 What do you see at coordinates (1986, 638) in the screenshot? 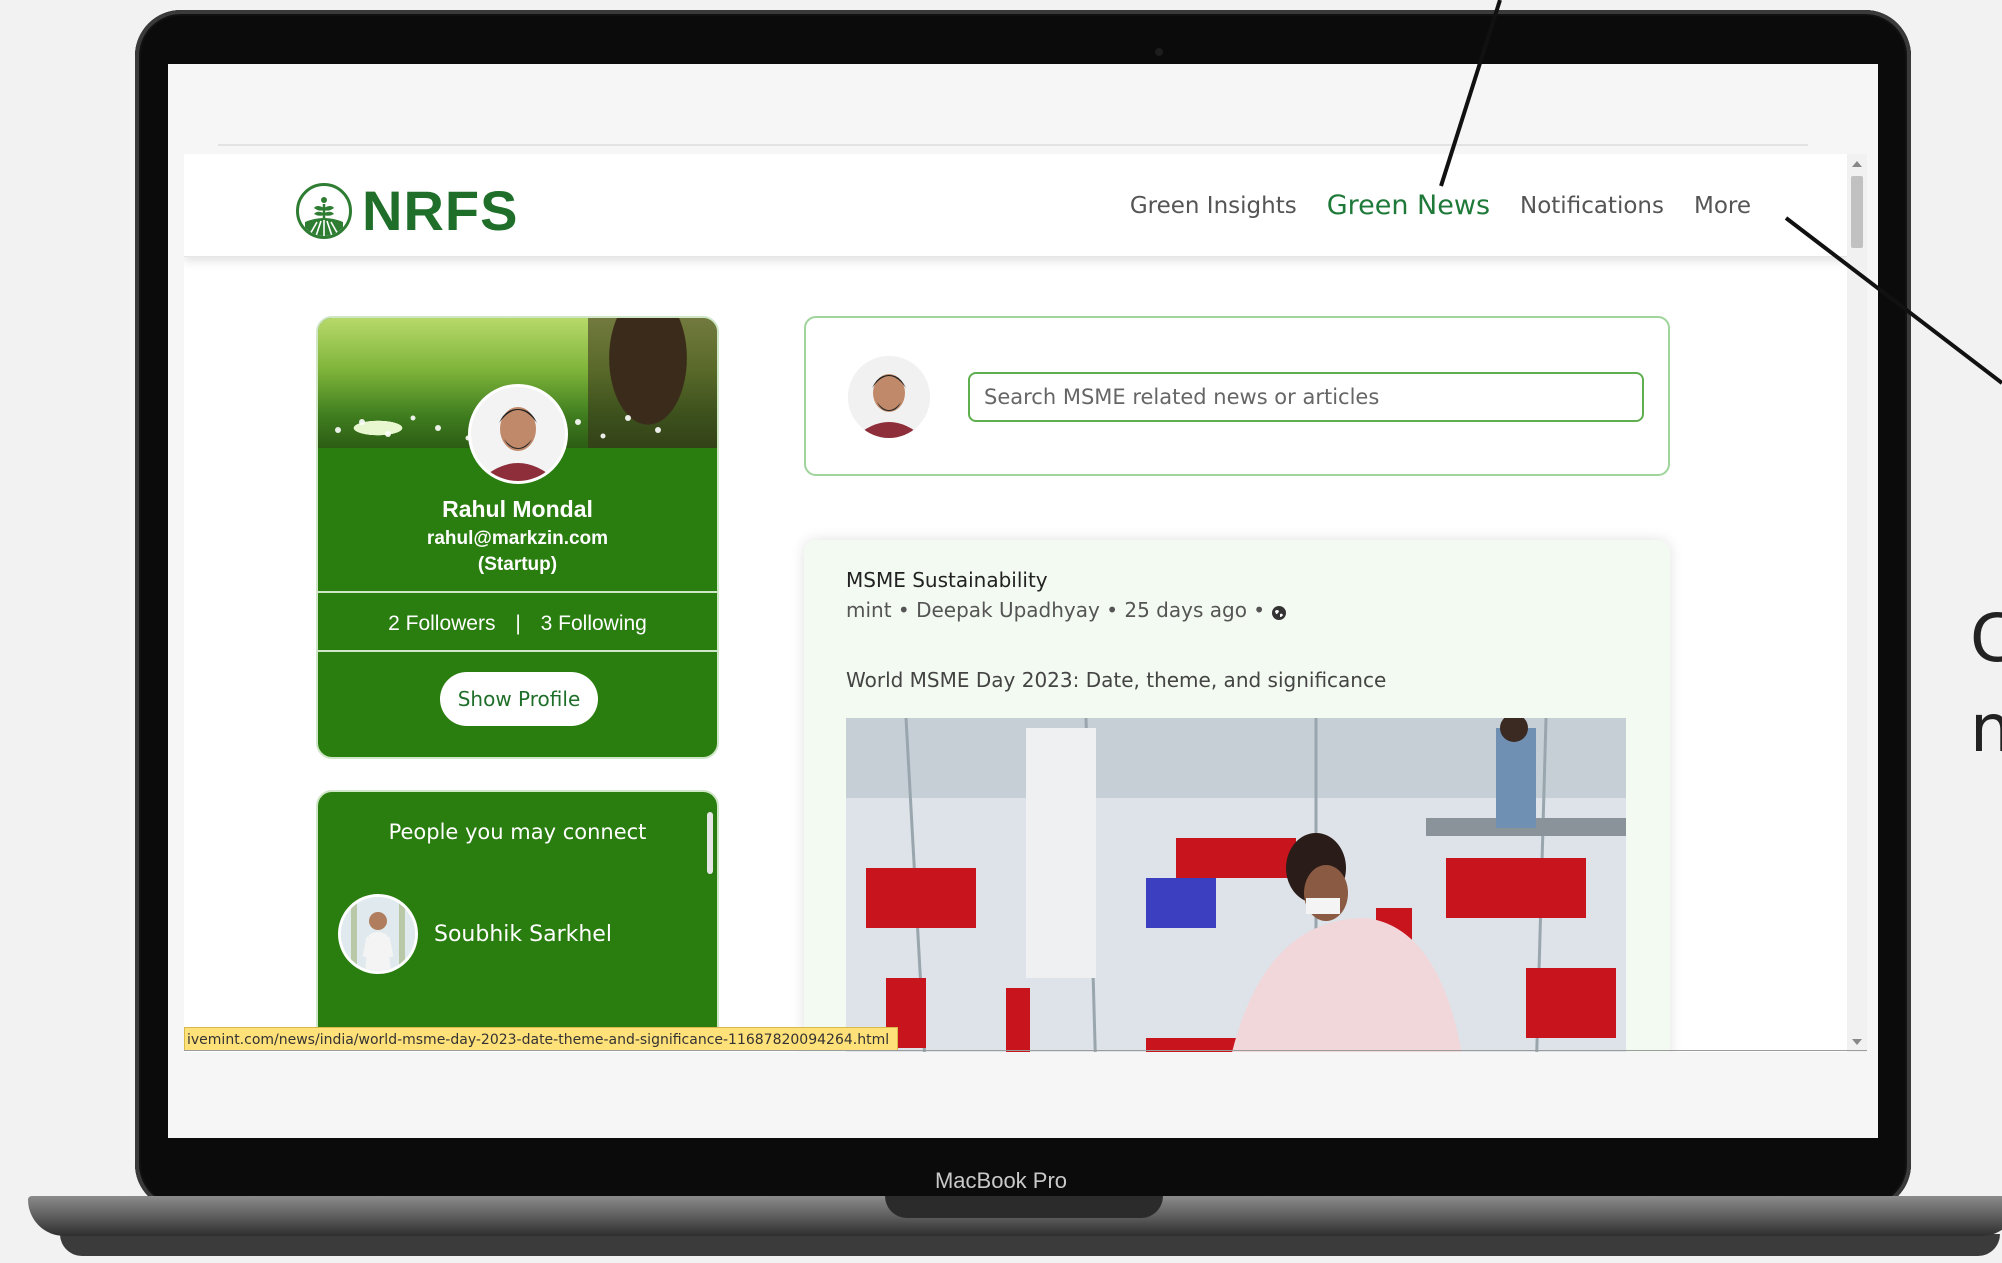
I see `annotation-text-fragment: C` at bounding box center [1986, 638].